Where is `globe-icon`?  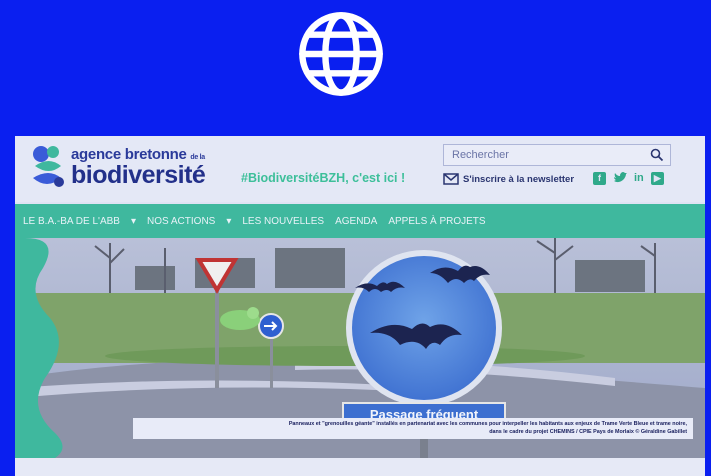 globe-icon is located at coordinates (341, 54).